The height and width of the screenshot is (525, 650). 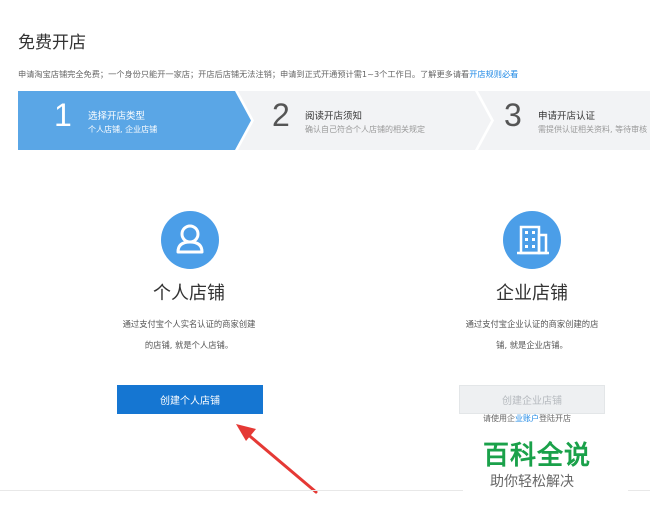 What do you see at coordinates (532, 293) in the screenshot?
I see `enterprise-store-name: 企业店铺` at bounding box center [532, 293].